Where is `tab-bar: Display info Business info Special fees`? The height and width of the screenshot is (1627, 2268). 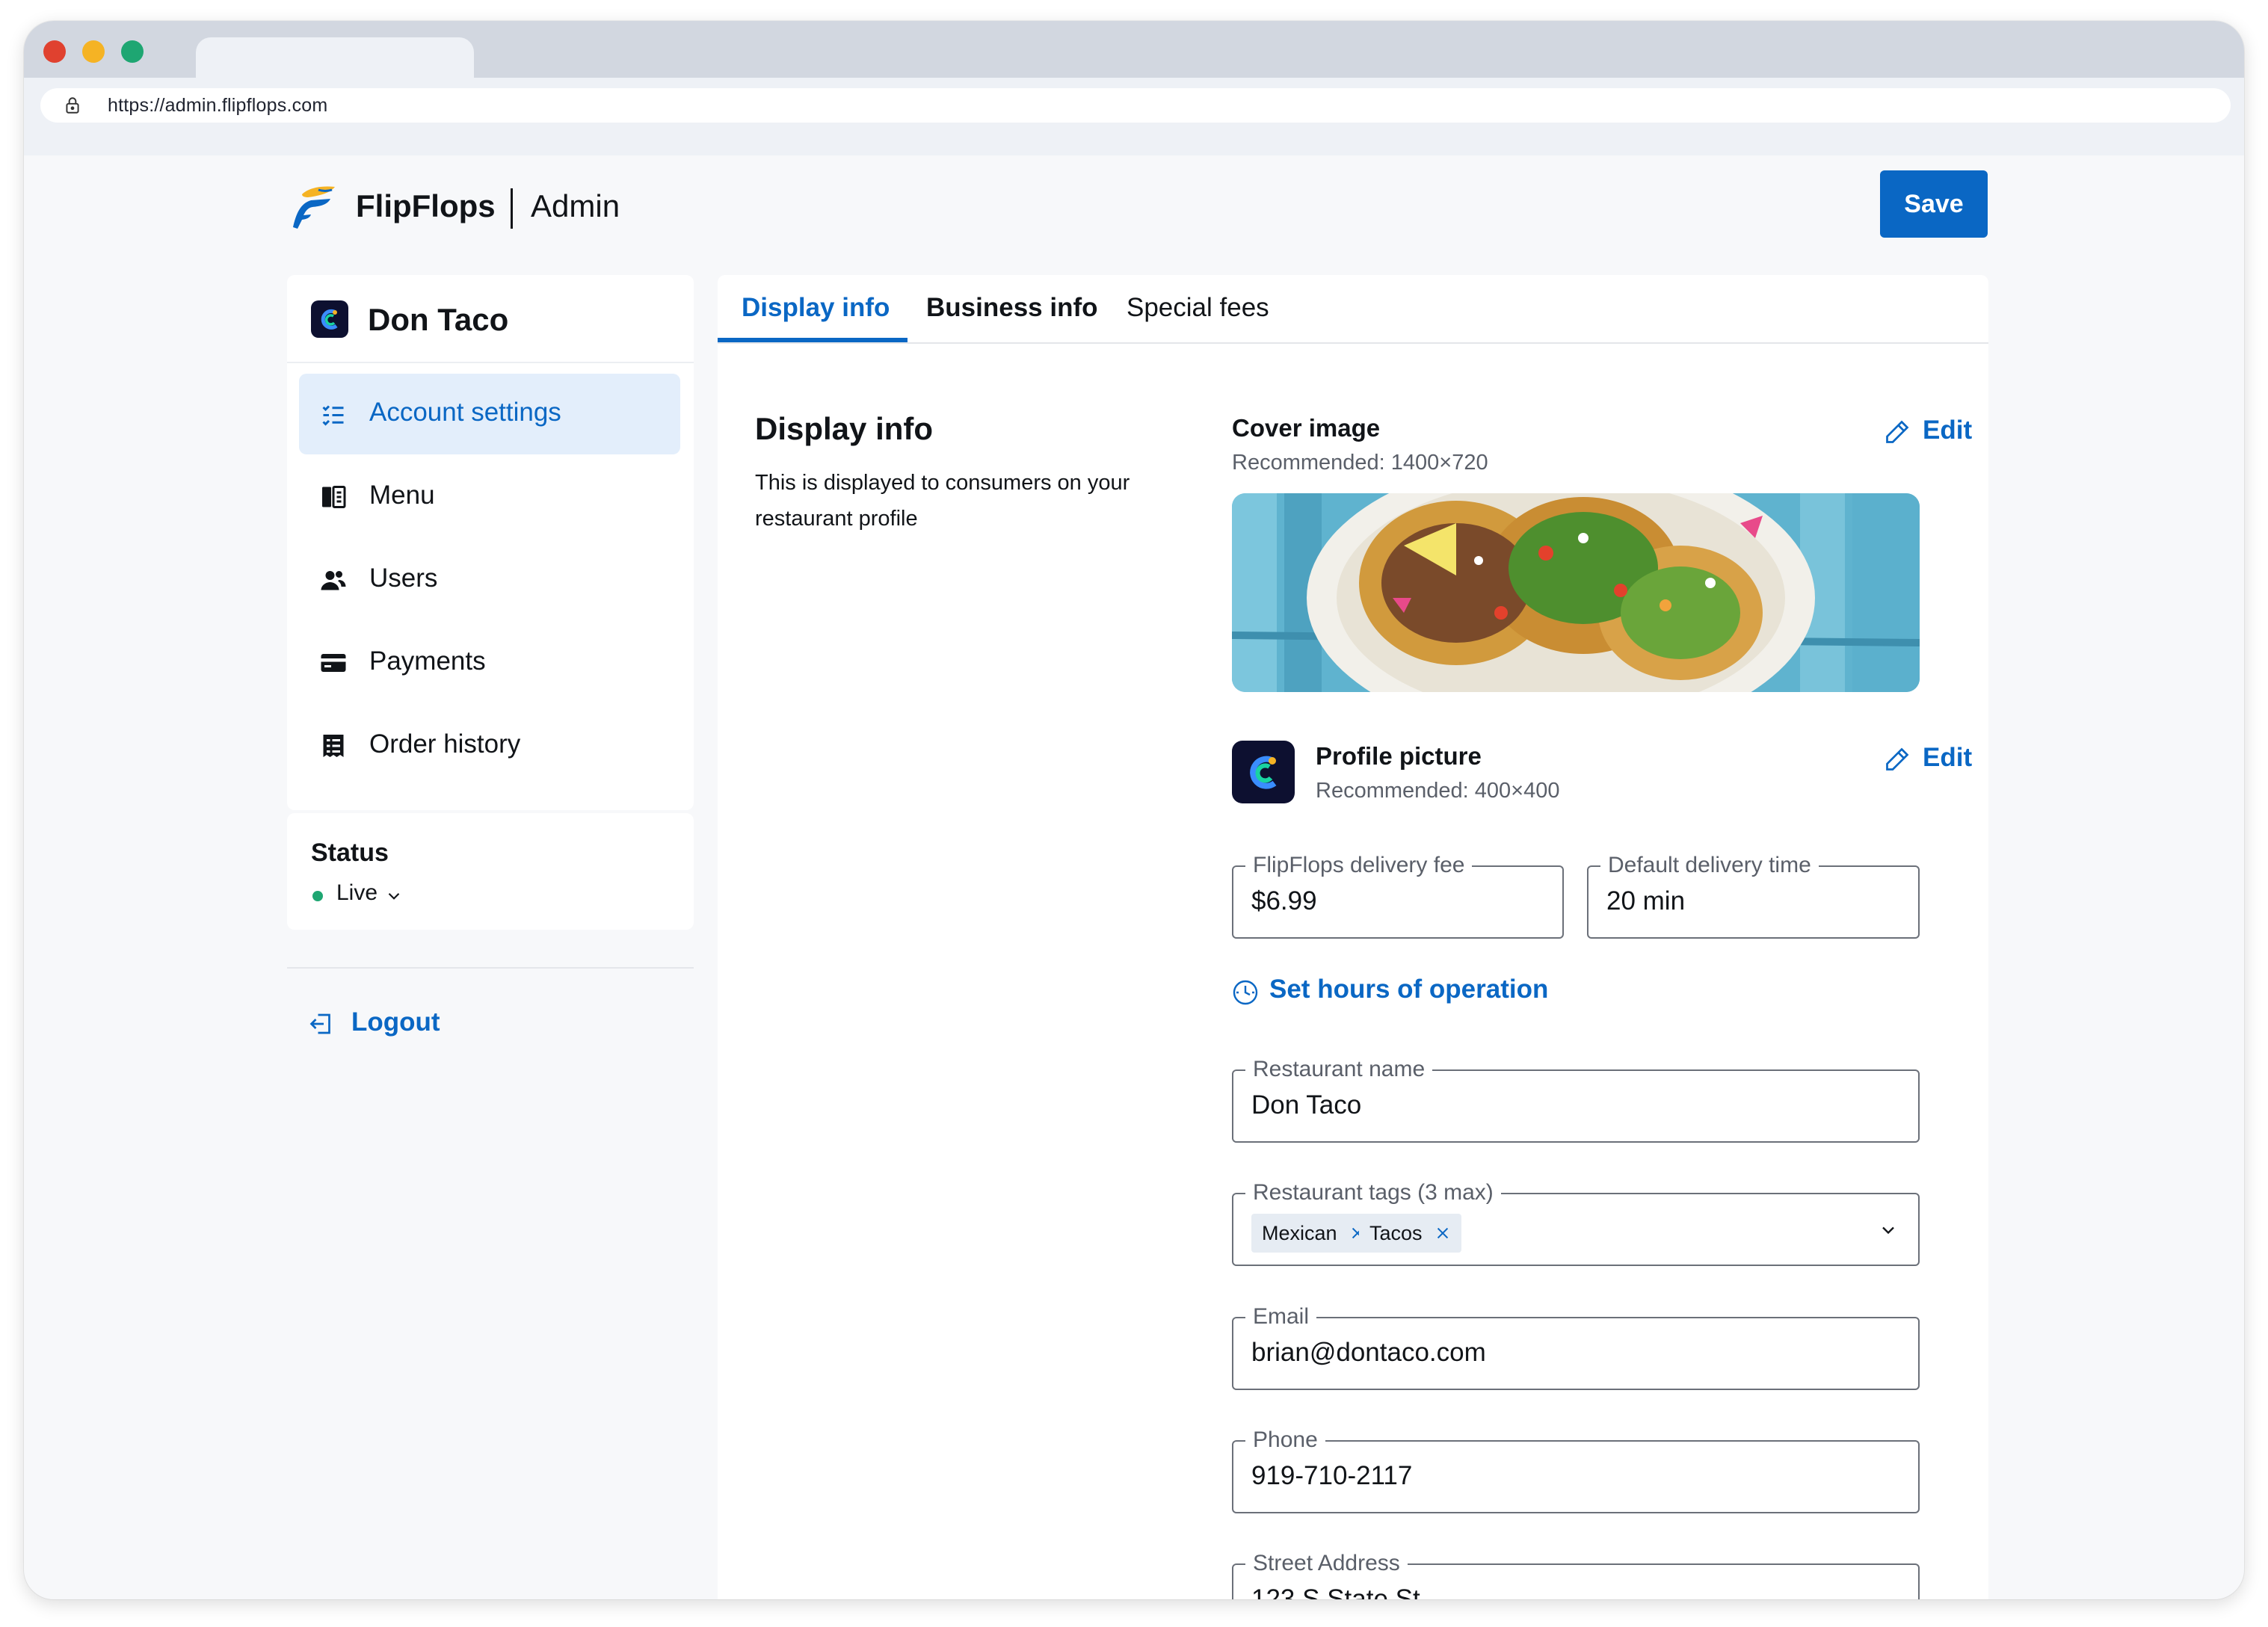 tab-bar: Display info Business info Special fees is located at coordinates (1353, 309).